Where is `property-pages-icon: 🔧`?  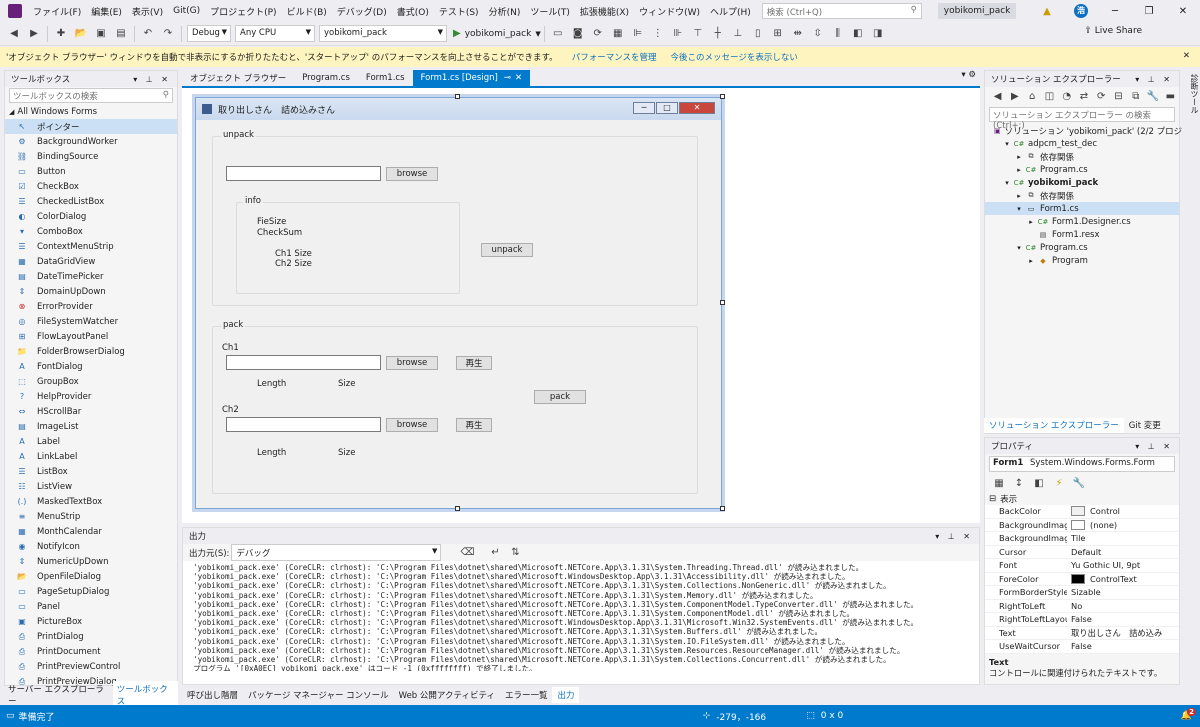
property-pages-icon: 🔧 is located at coordinates (1079, 483).